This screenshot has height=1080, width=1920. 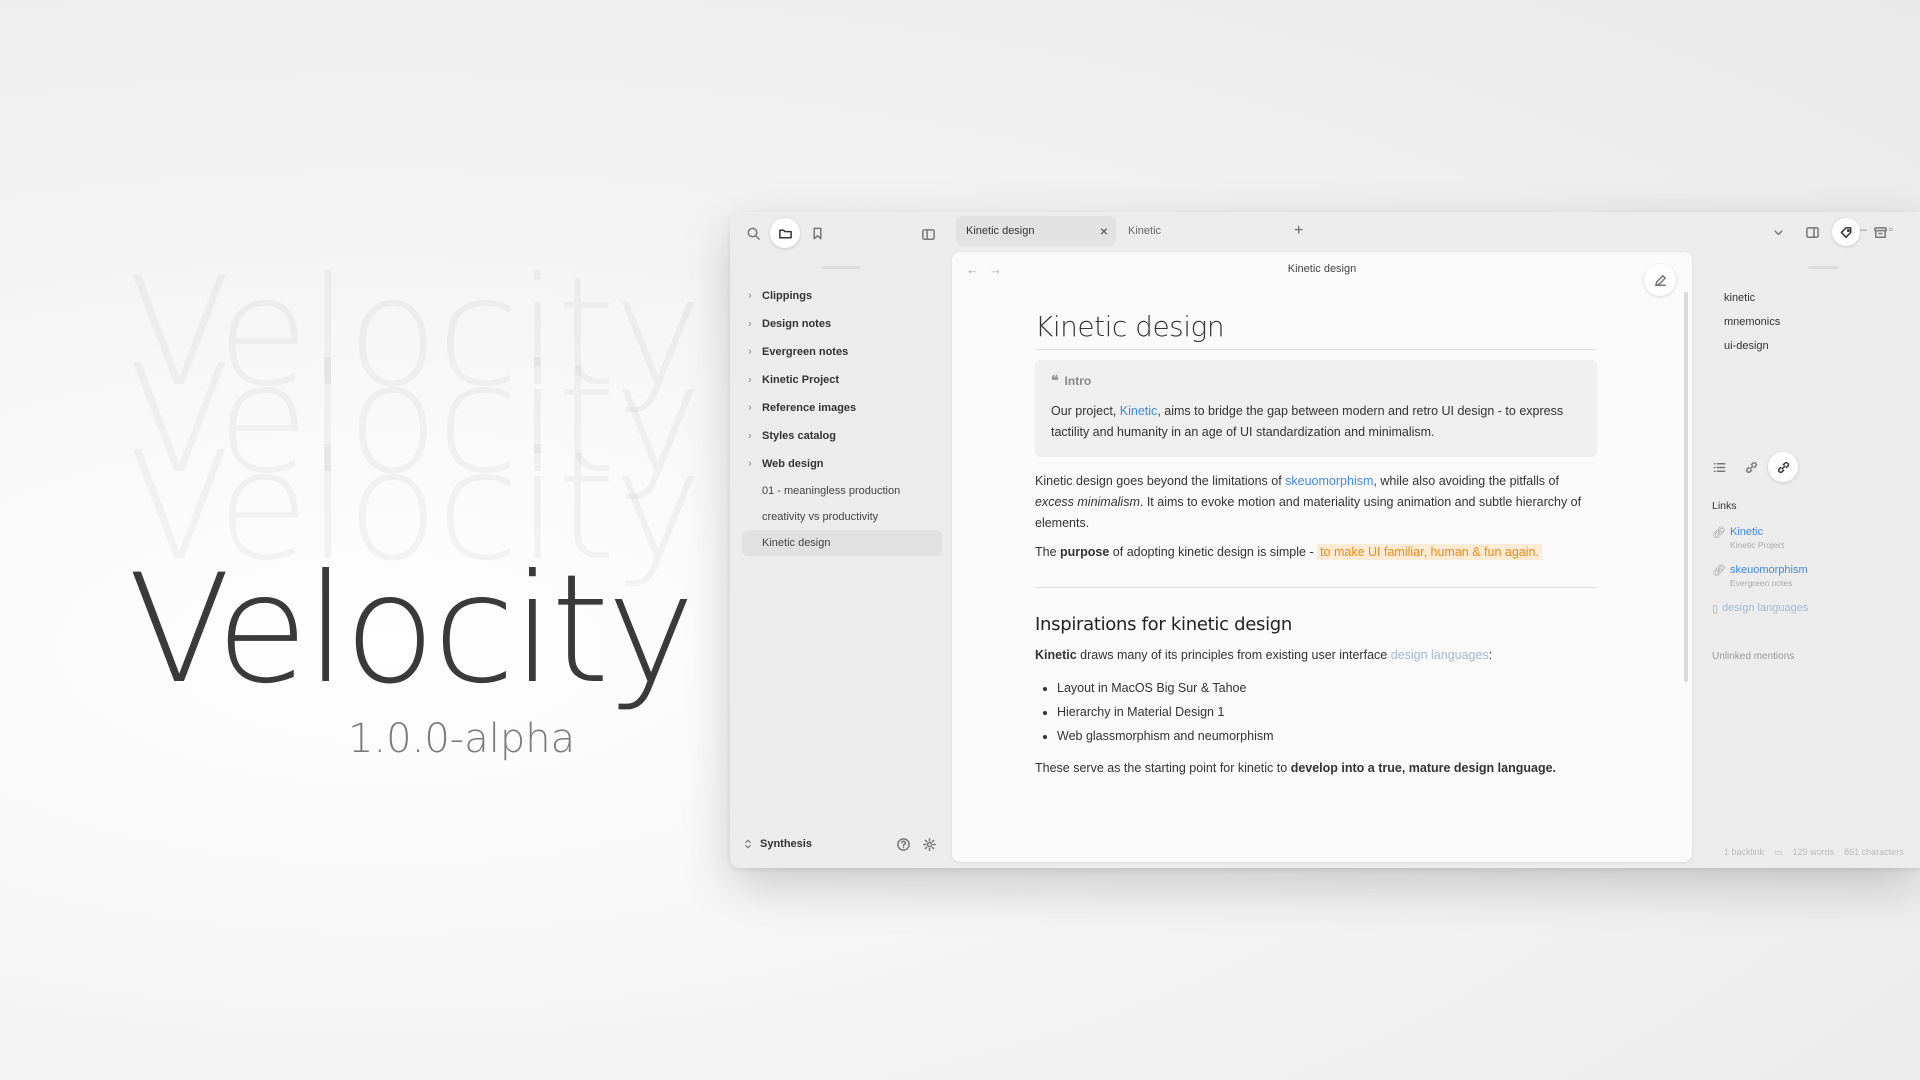 I want to click on backlink-item: ▯ design languages, so click(x=1760, y=608).